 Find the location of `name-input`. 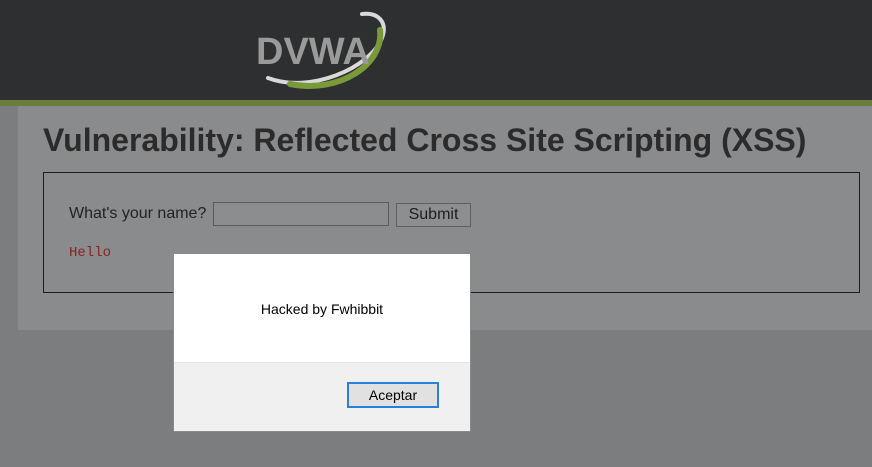

name-input is located at coordinates (301, 214).